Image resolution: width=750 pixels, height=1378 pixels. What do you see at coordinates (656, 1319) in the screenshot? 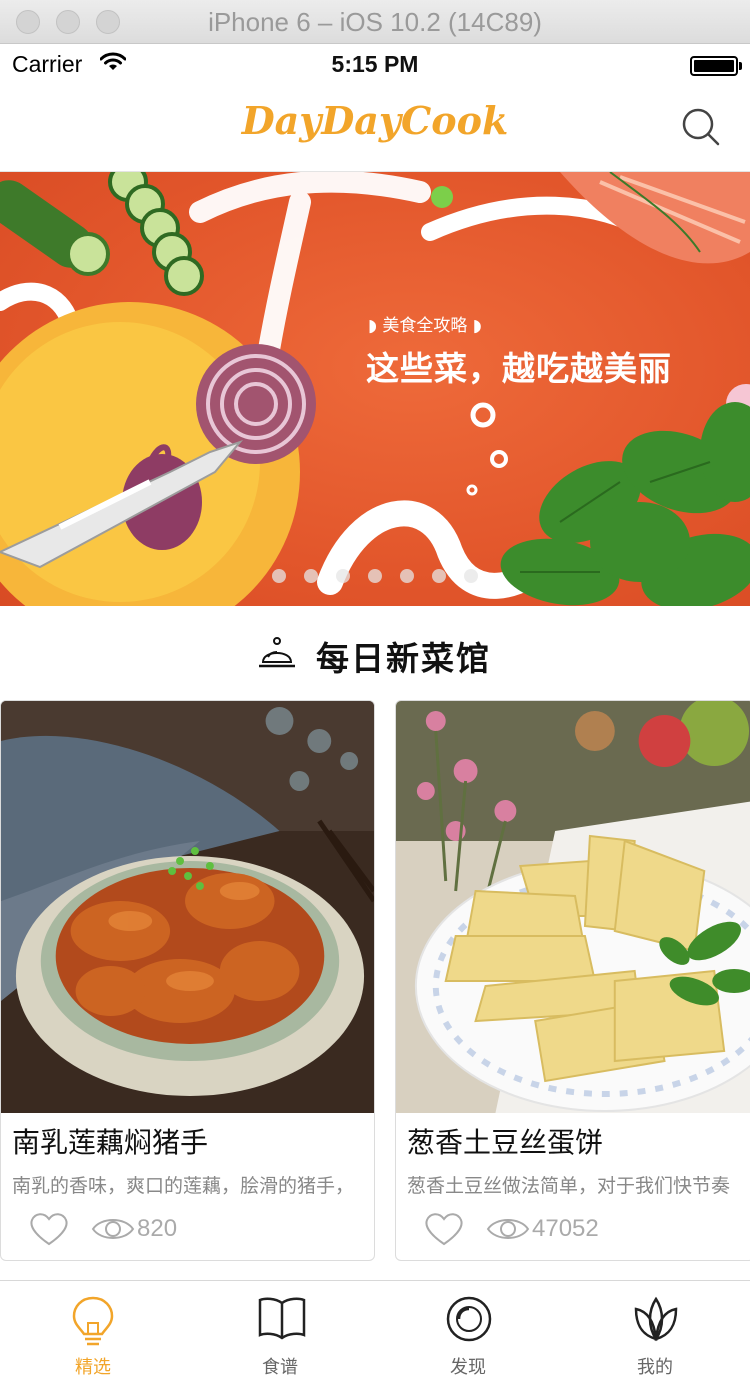
I see `lotus-icon` at bounding box center [656, 1319].